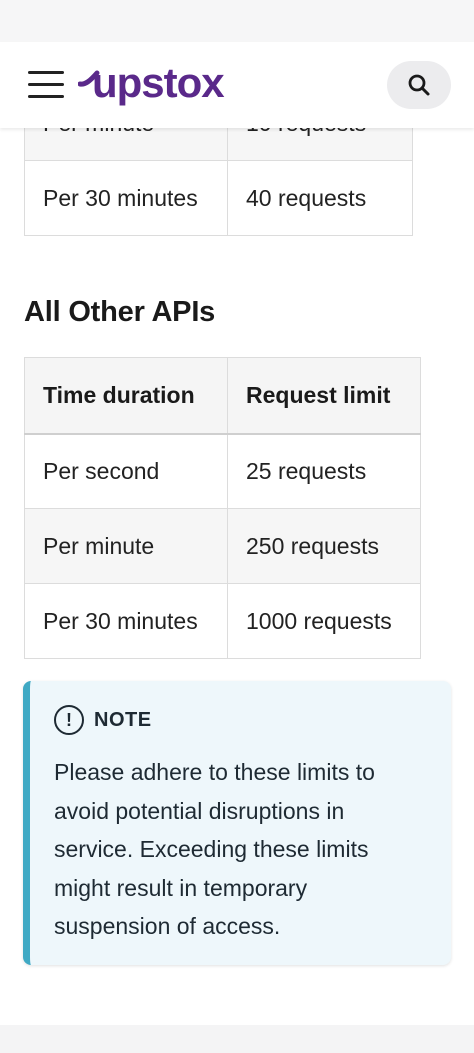 The image size is (474, 1053). I want to click on hamburger-menu-icon, so click(46, 85).